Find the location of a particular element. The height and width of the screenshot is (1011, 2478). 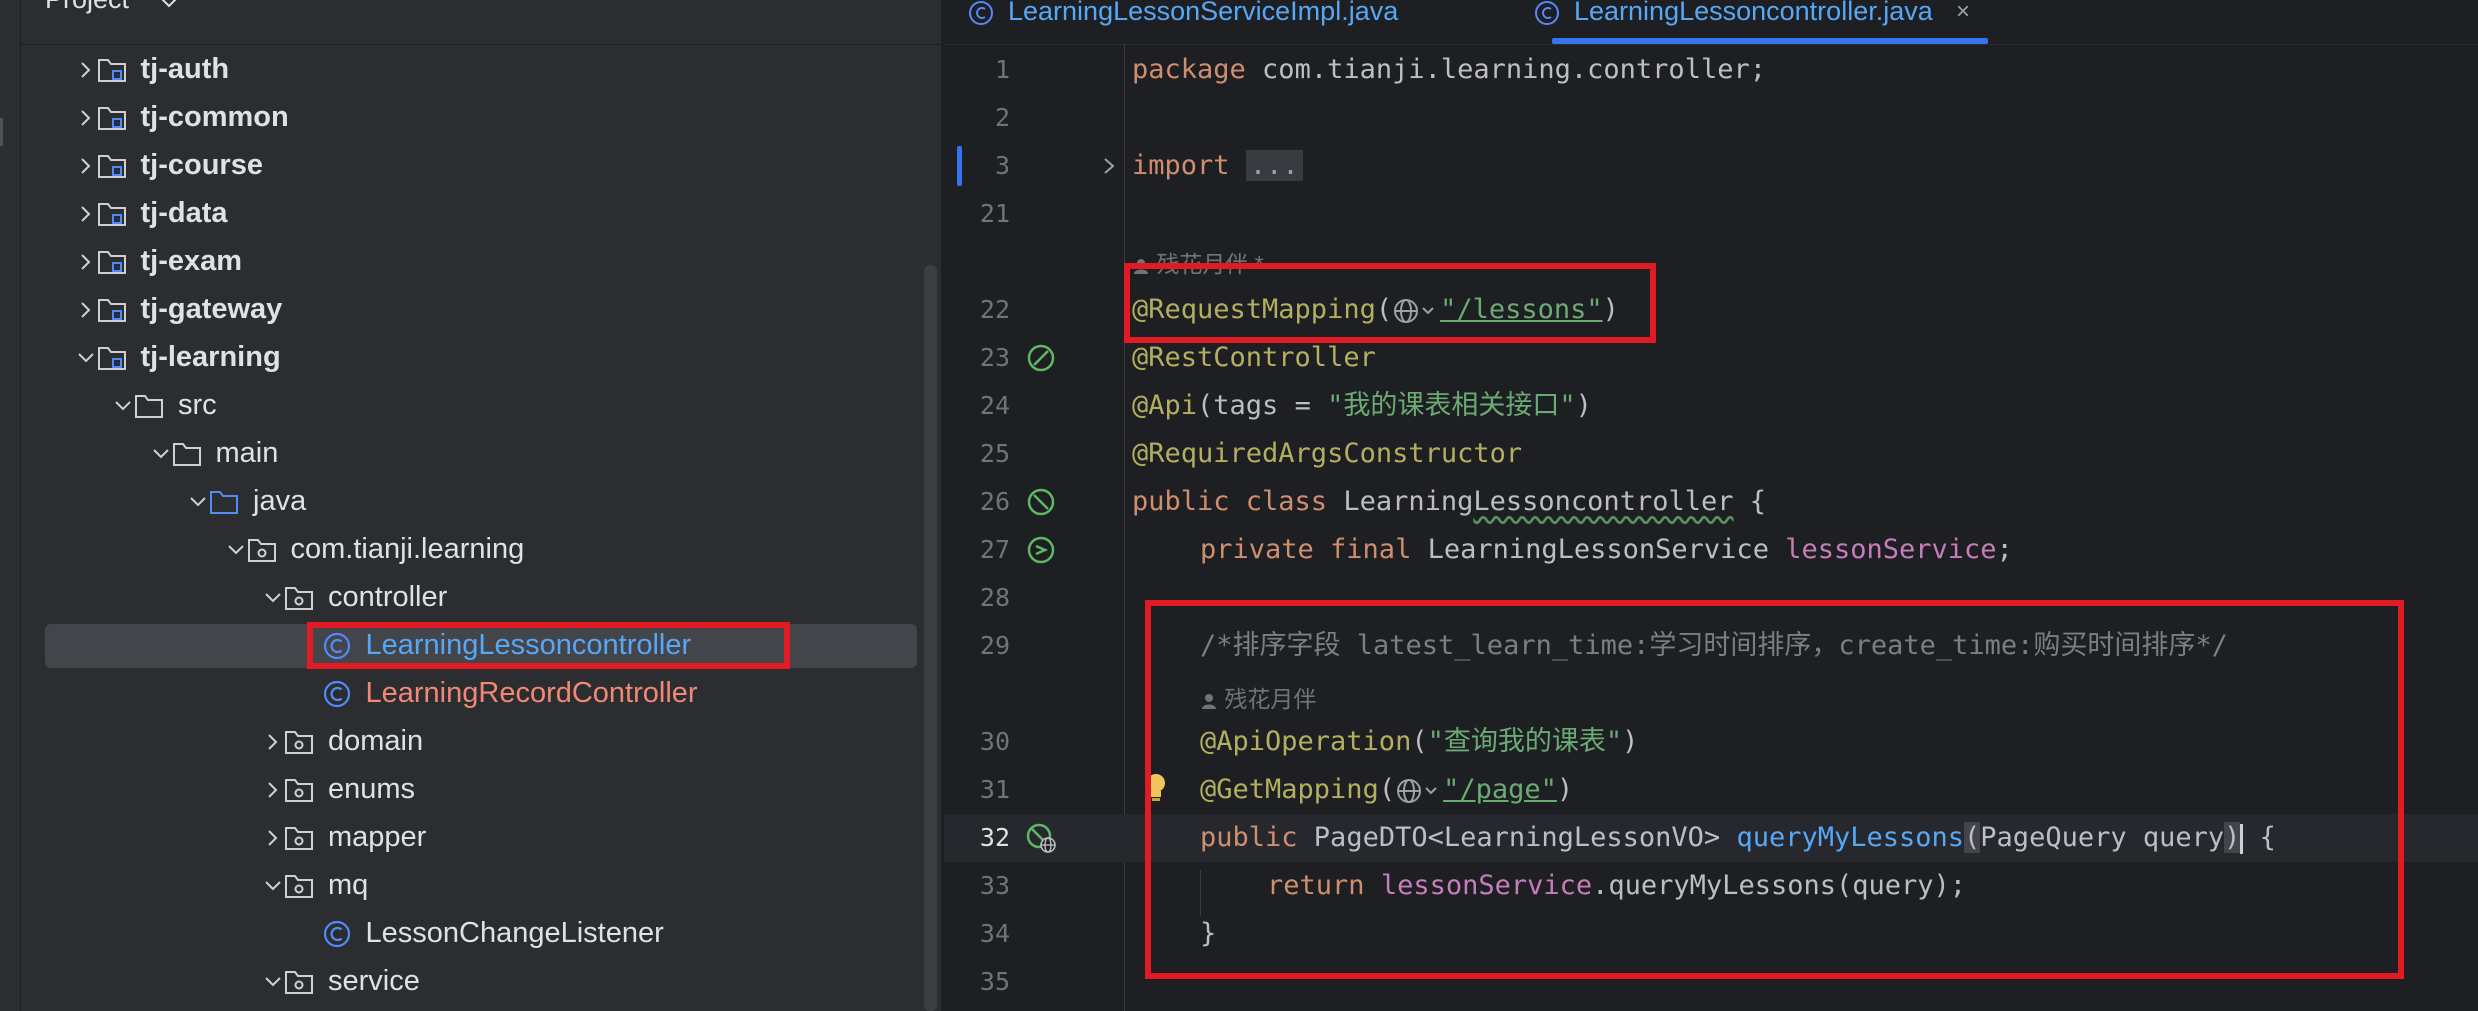

tree-item-label: enums is located at coordinates (372, 789).